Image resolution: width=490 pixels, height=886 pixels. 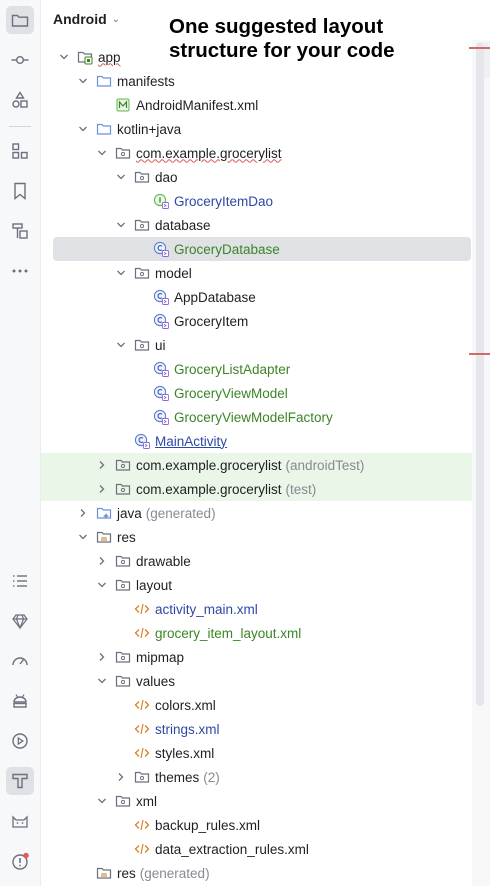 I want to click on tree-folder-node: manifests, so click(x=256, y=81).